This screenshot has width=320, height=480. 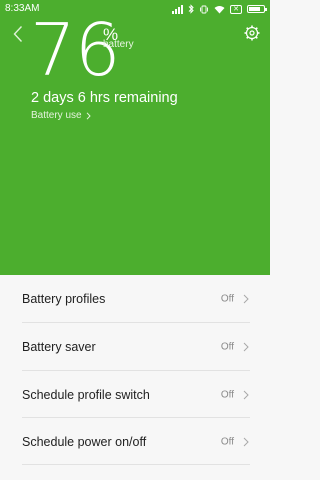 What do you see at coordinates (104, 98) in the screenshot?
I see `time-remaining: 2 days 6 hrs remaining` at bounding box center [104, 98].